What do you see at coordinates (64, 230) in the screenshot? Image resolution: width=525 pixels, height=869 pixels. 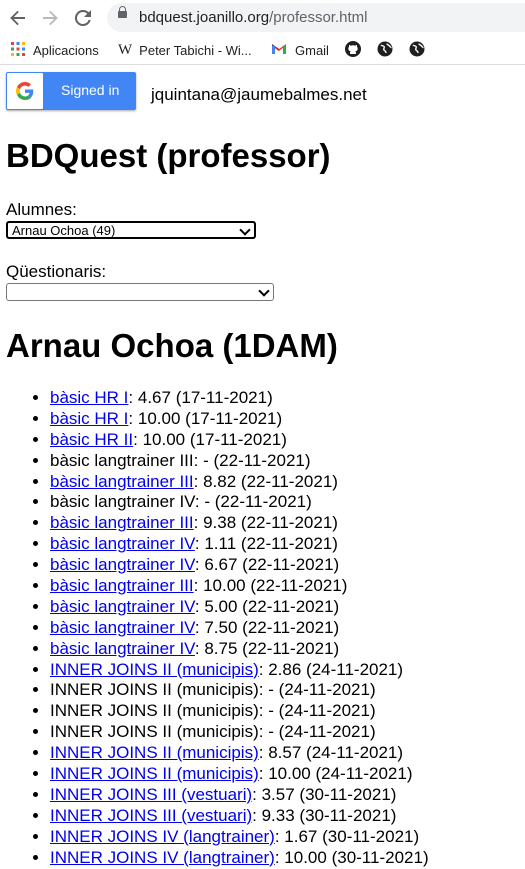 I see `students-select-value: Arnau Ochoa (49)` at bounding box center [64, 230].